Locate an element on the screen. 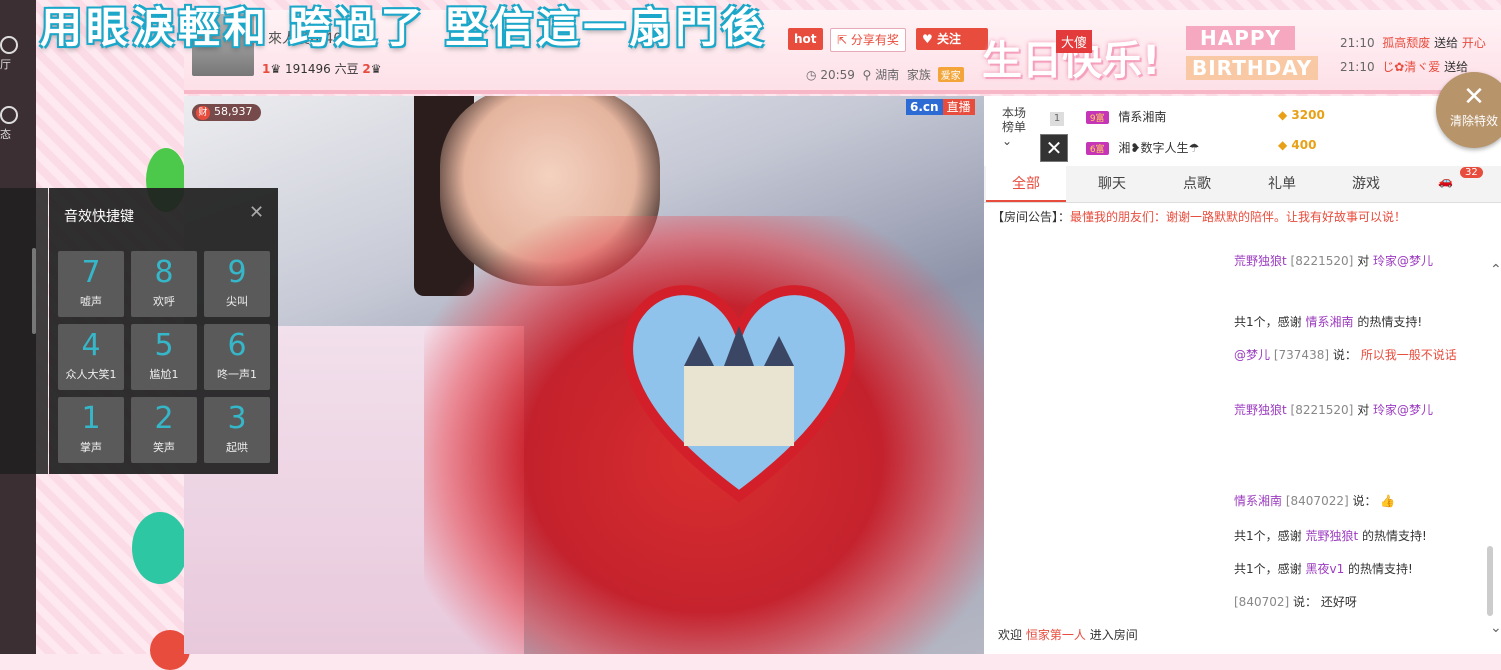 Image resolution: width=1501 pixels, height=670 pixels. room-notice: 【房间公告】：最懂我的朋友们：谢谢一路默默的陪伴。让我有好故事可以说！ is located at coordinates (1199, 217).